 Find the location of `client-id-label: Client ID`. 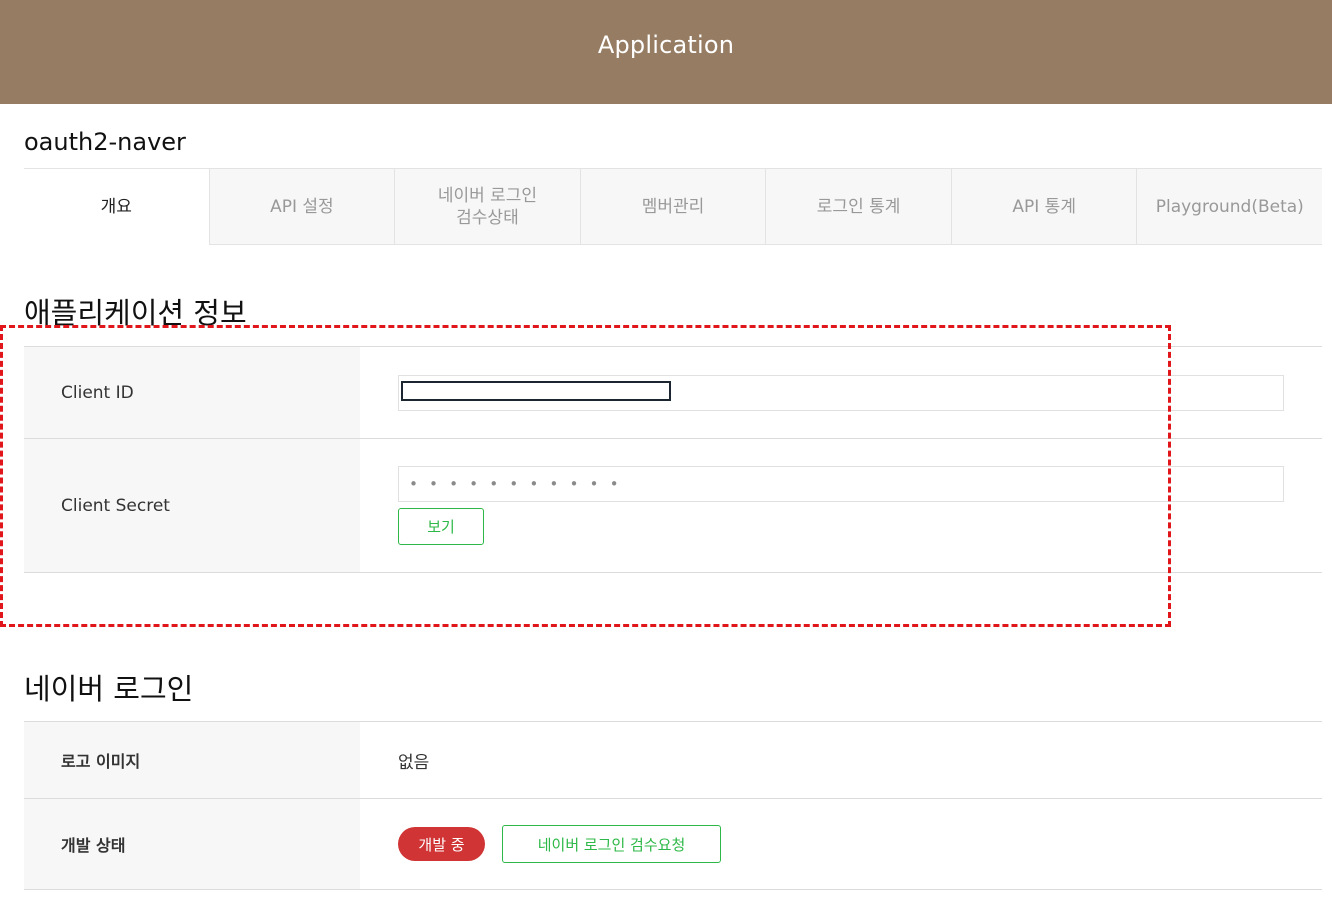

client-id-label: Client ID is located at coordinates (192, 392).